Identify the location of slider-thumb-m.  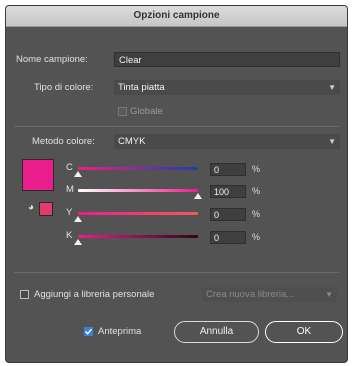
(198, 196).